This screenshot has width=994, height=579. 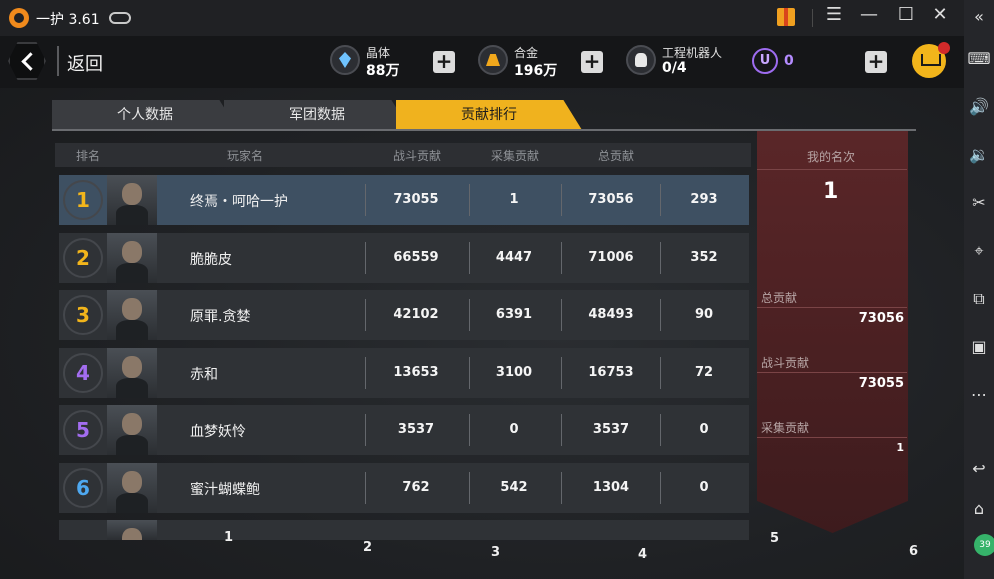 What do you see at coordinates (979, 395) in the screenshot?
I see `more-icon: ⋯` at bounding box center [979, 395].